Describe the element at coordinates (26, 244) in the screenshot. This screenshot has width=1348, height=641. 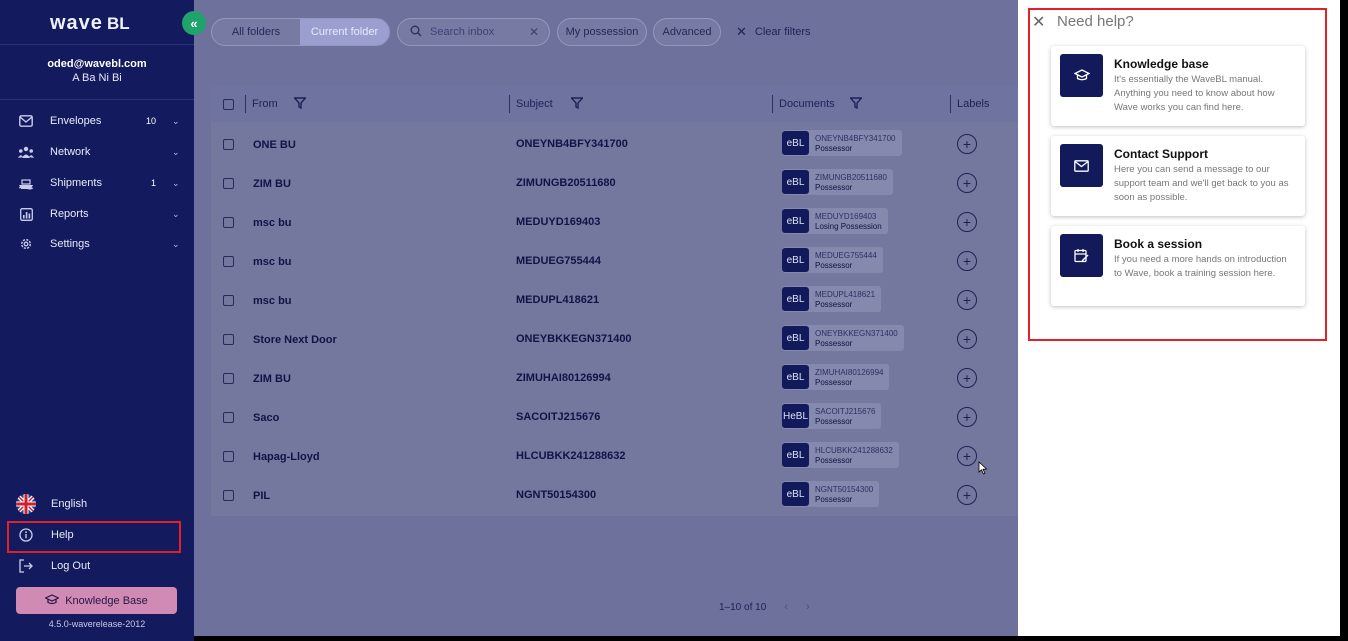
I see `gear-icon` at that location.